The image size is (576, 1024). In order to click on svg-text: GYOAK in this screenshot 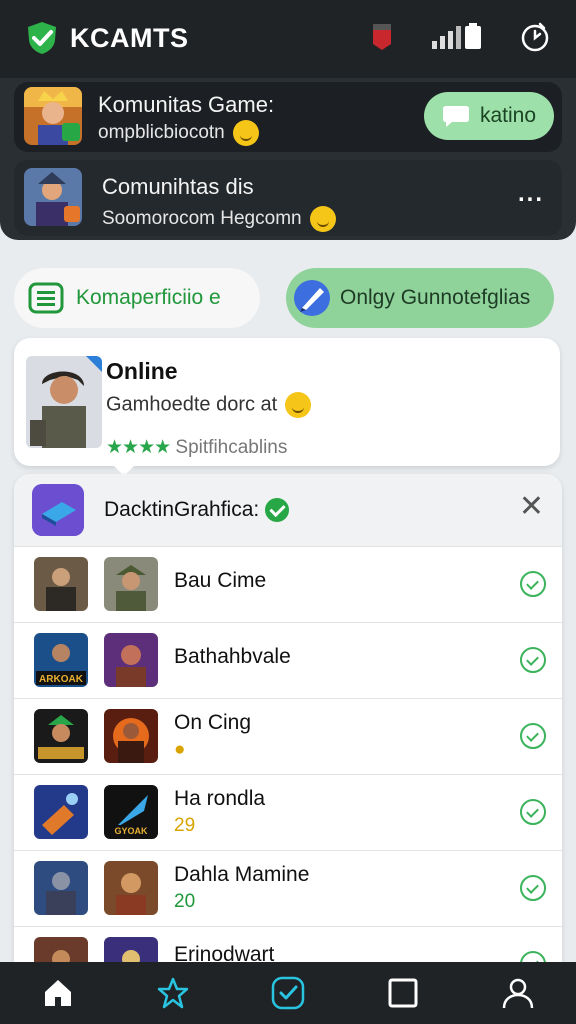, I will do `click(131, 831)`.